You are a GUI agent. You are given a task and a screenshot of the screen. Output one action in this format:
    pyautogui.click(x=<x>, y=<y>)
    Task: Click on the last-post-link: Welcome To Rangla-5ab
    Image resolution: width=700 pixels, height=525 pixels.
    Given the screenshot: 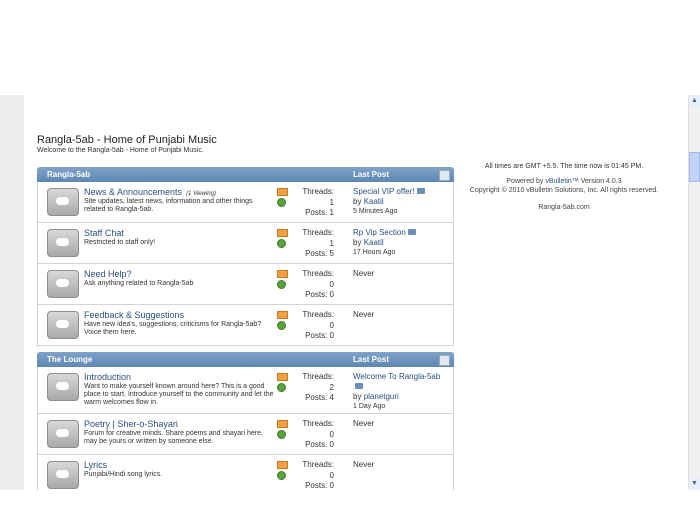 What is the action you would take?
    pyautogui.click(x=396, y=376)
    